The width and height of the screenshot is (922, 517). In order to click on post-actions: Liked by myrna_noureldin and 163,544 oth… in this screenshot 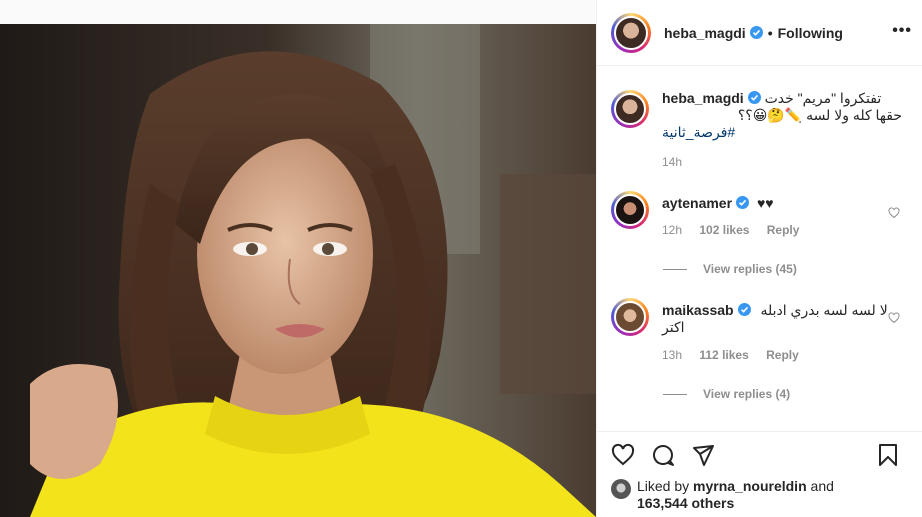, I will do `click(759, 474)`.